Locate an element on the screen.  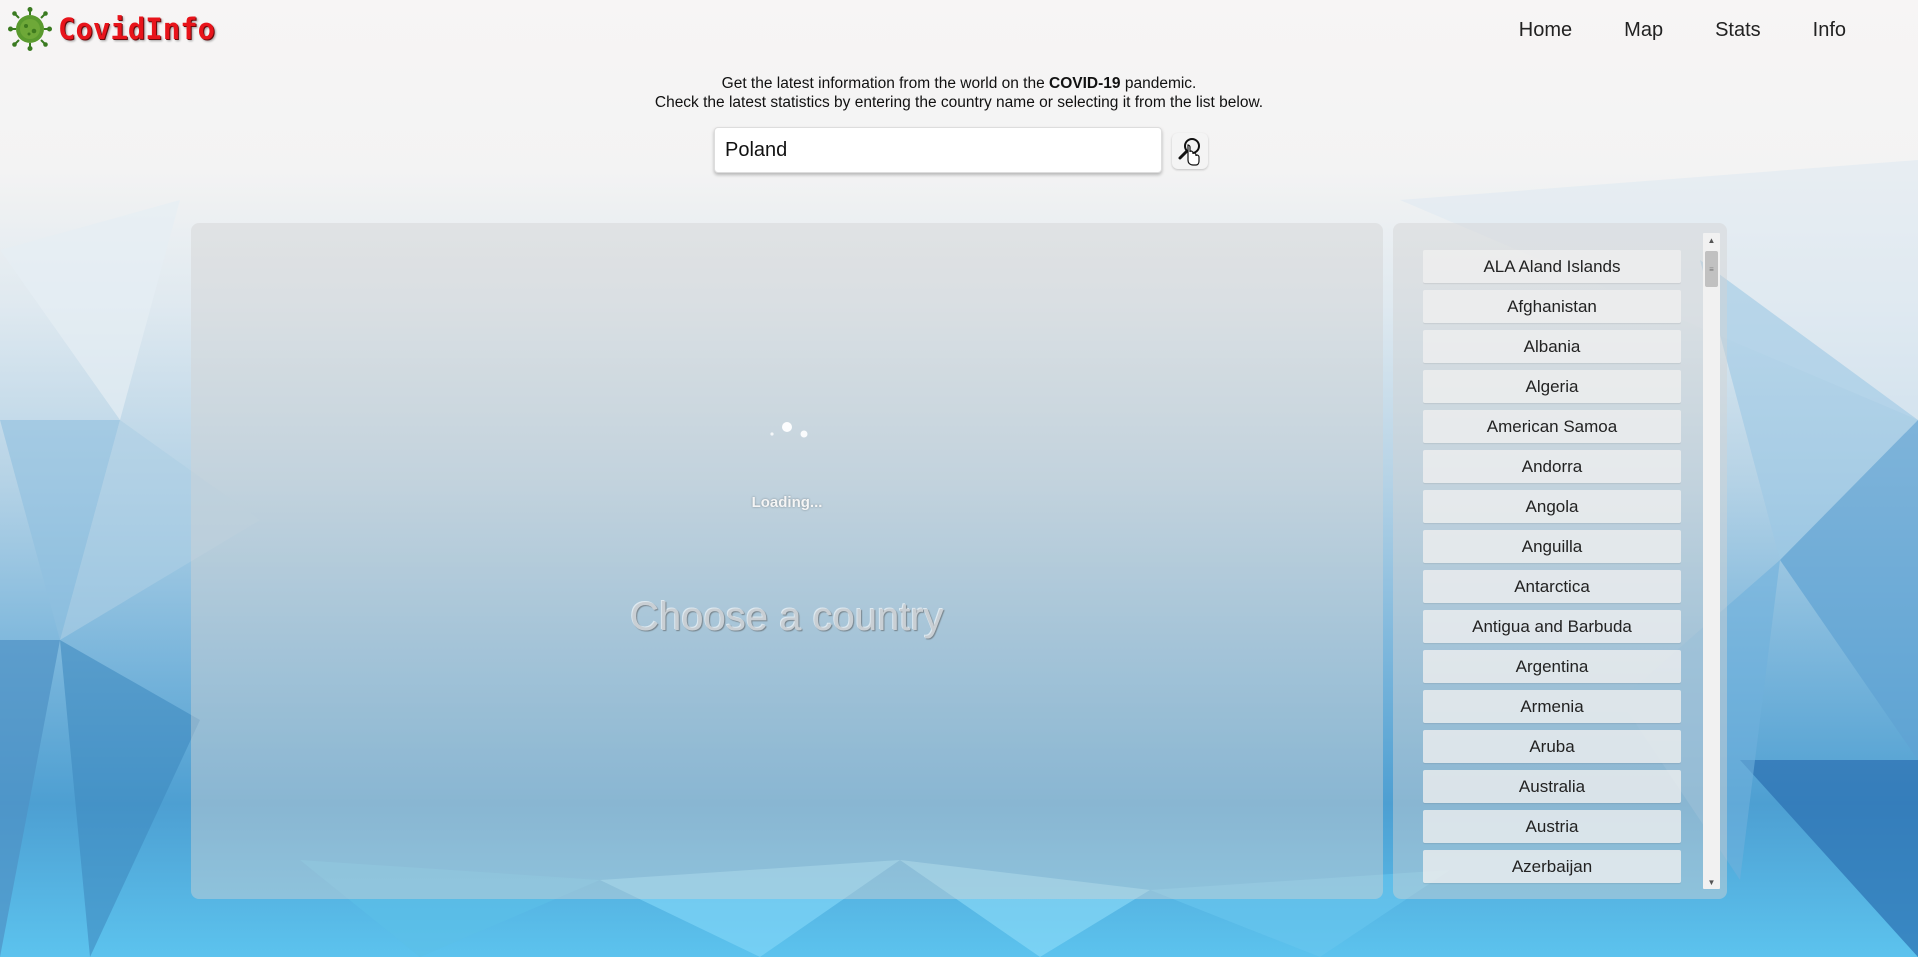
country-item: Australia is located at coordinates (1552, 786).